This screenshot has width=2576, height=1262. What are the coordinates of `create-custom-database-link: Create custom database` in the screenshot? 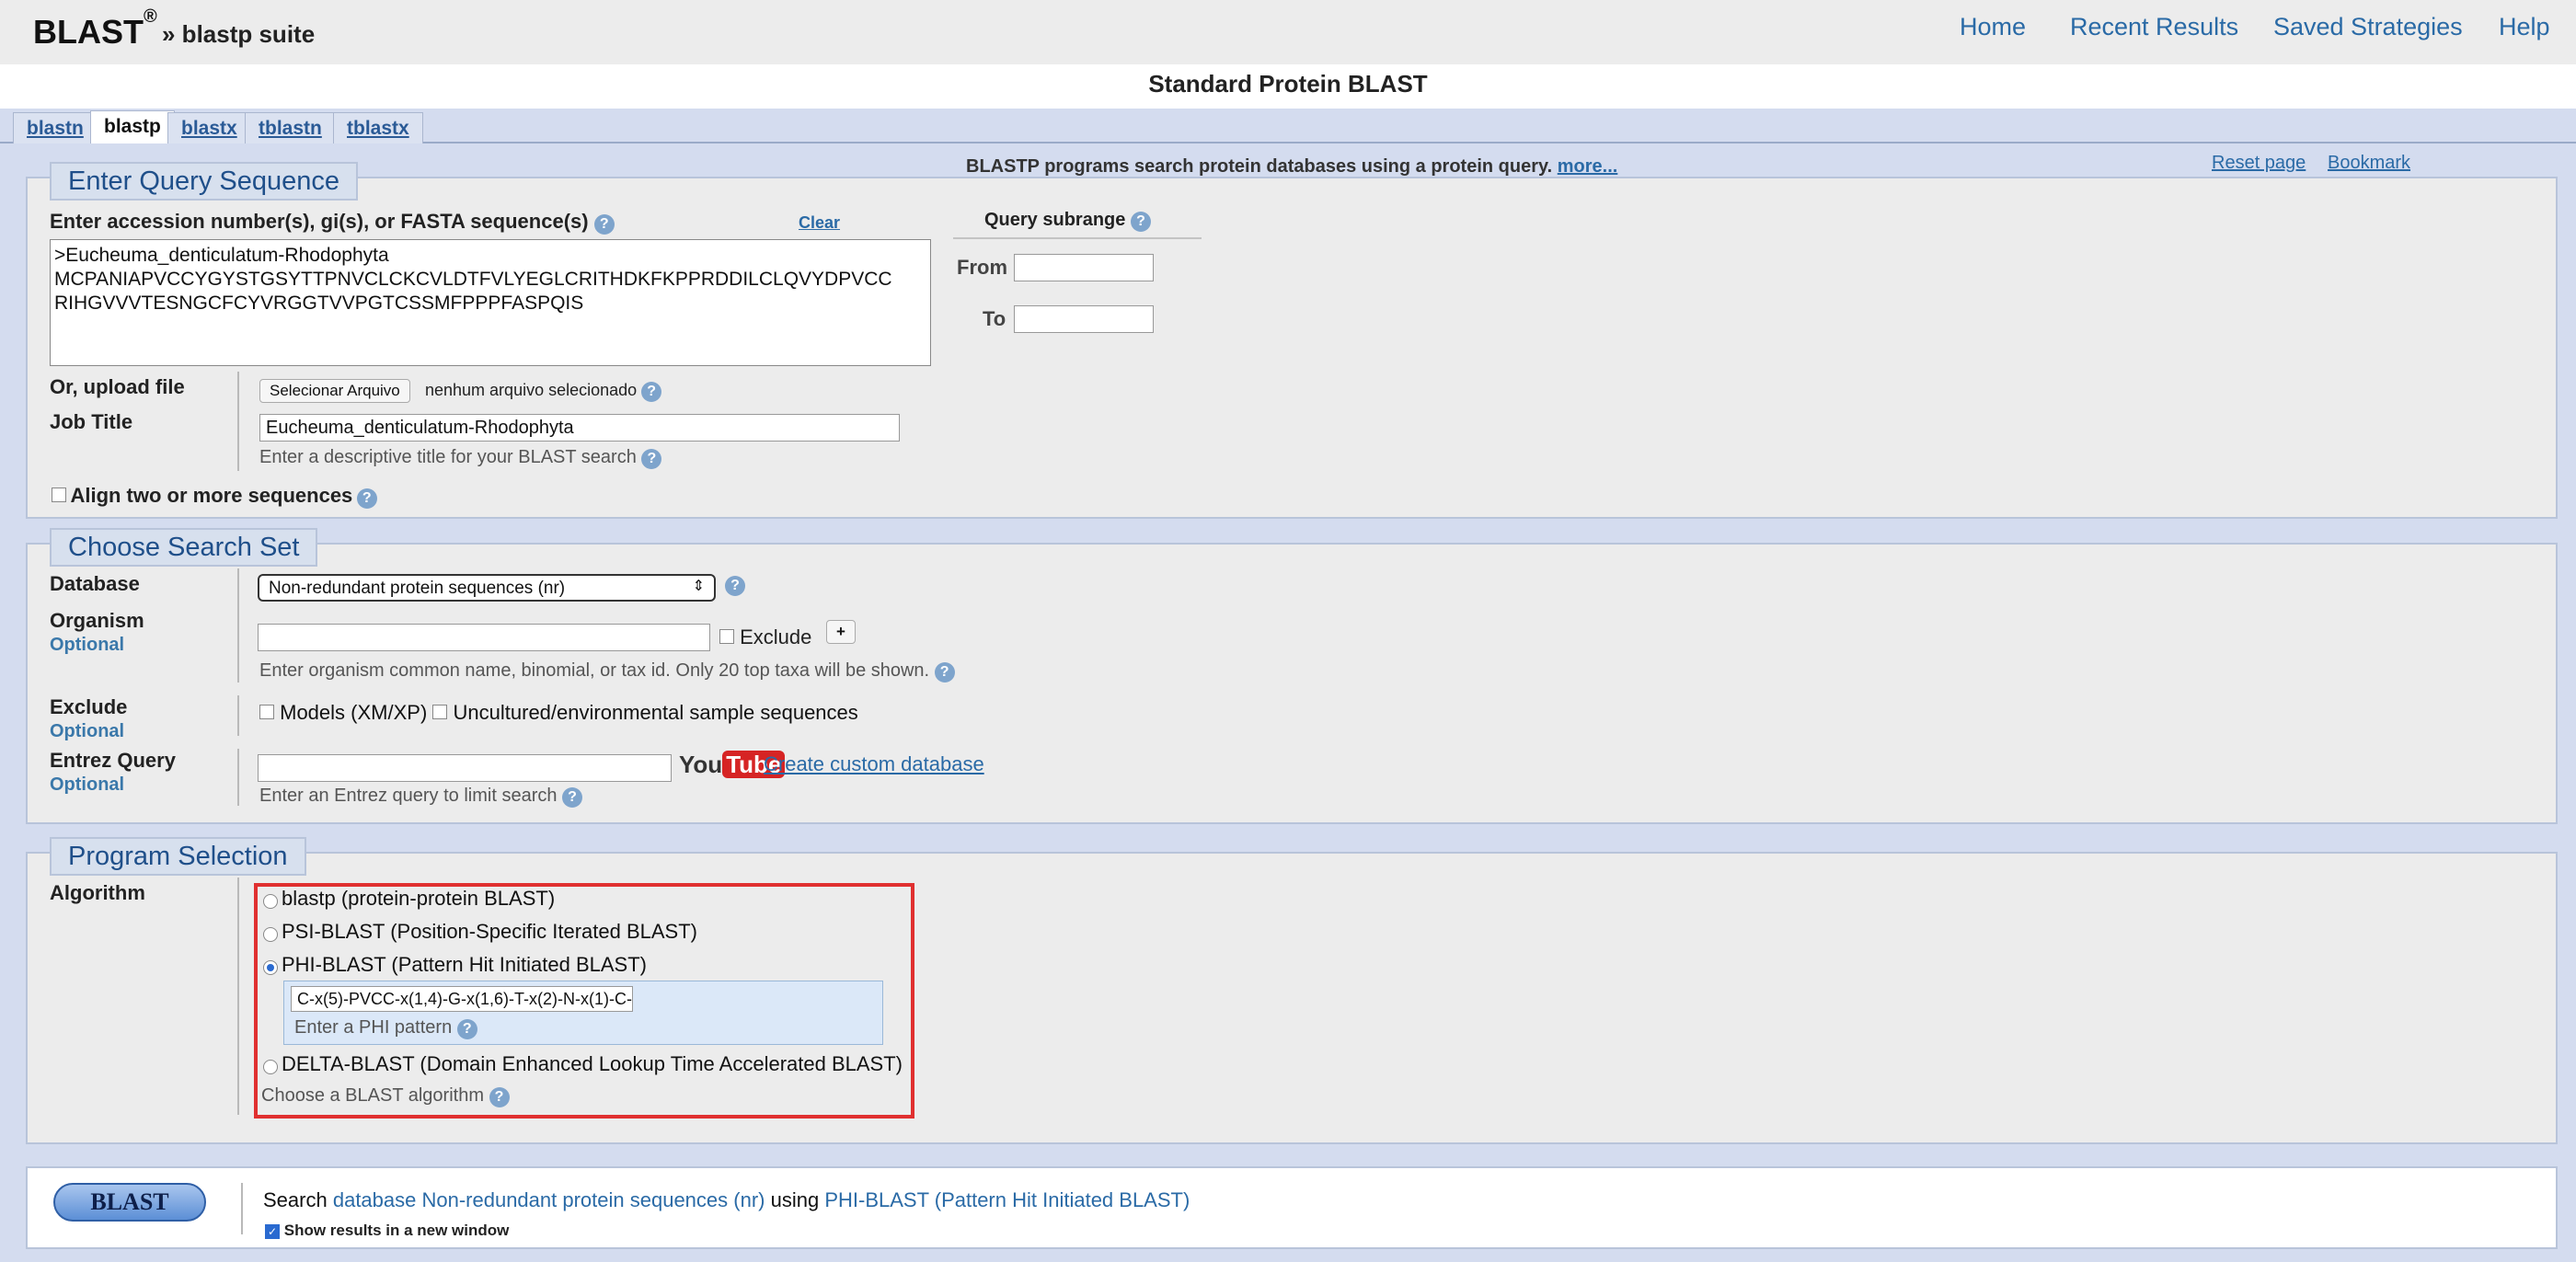 It's located at (874, 764).